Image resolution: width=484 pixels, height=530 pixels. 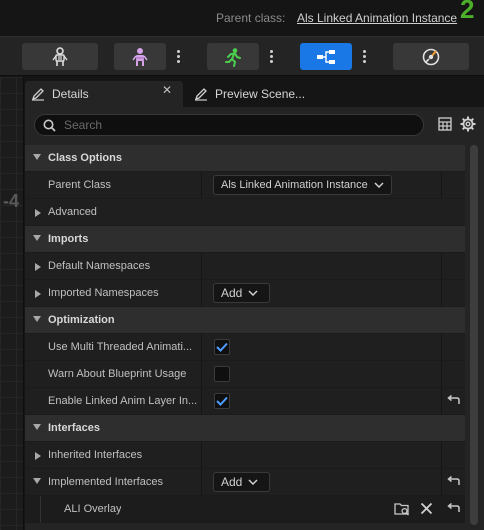 I want to click on remove-icon, so click(x=426, y=510).